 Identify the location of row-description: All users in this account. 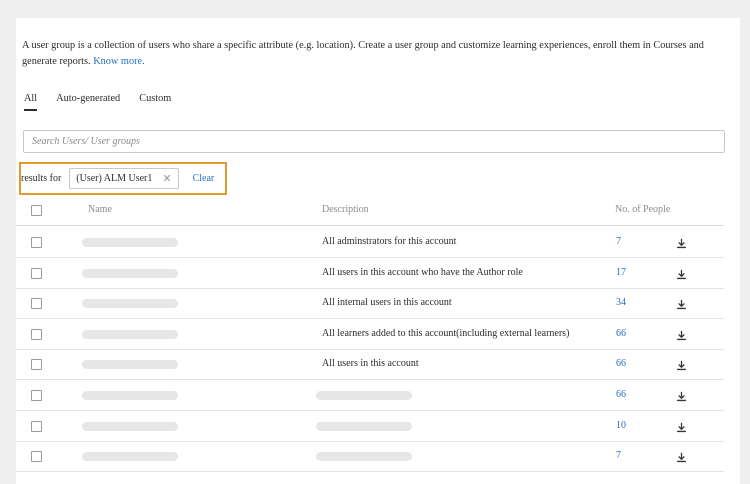
(370, 364).